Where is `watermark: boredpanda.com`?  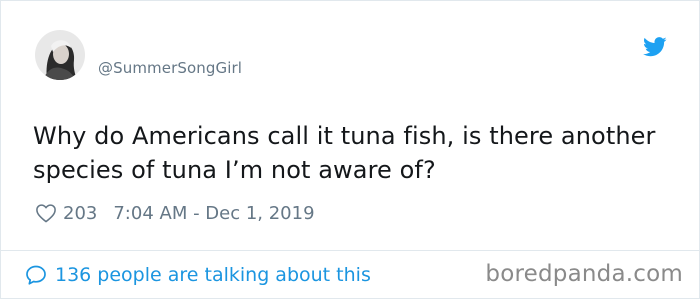 watermark: boredpanda.com is located at coordinates (584, 274).